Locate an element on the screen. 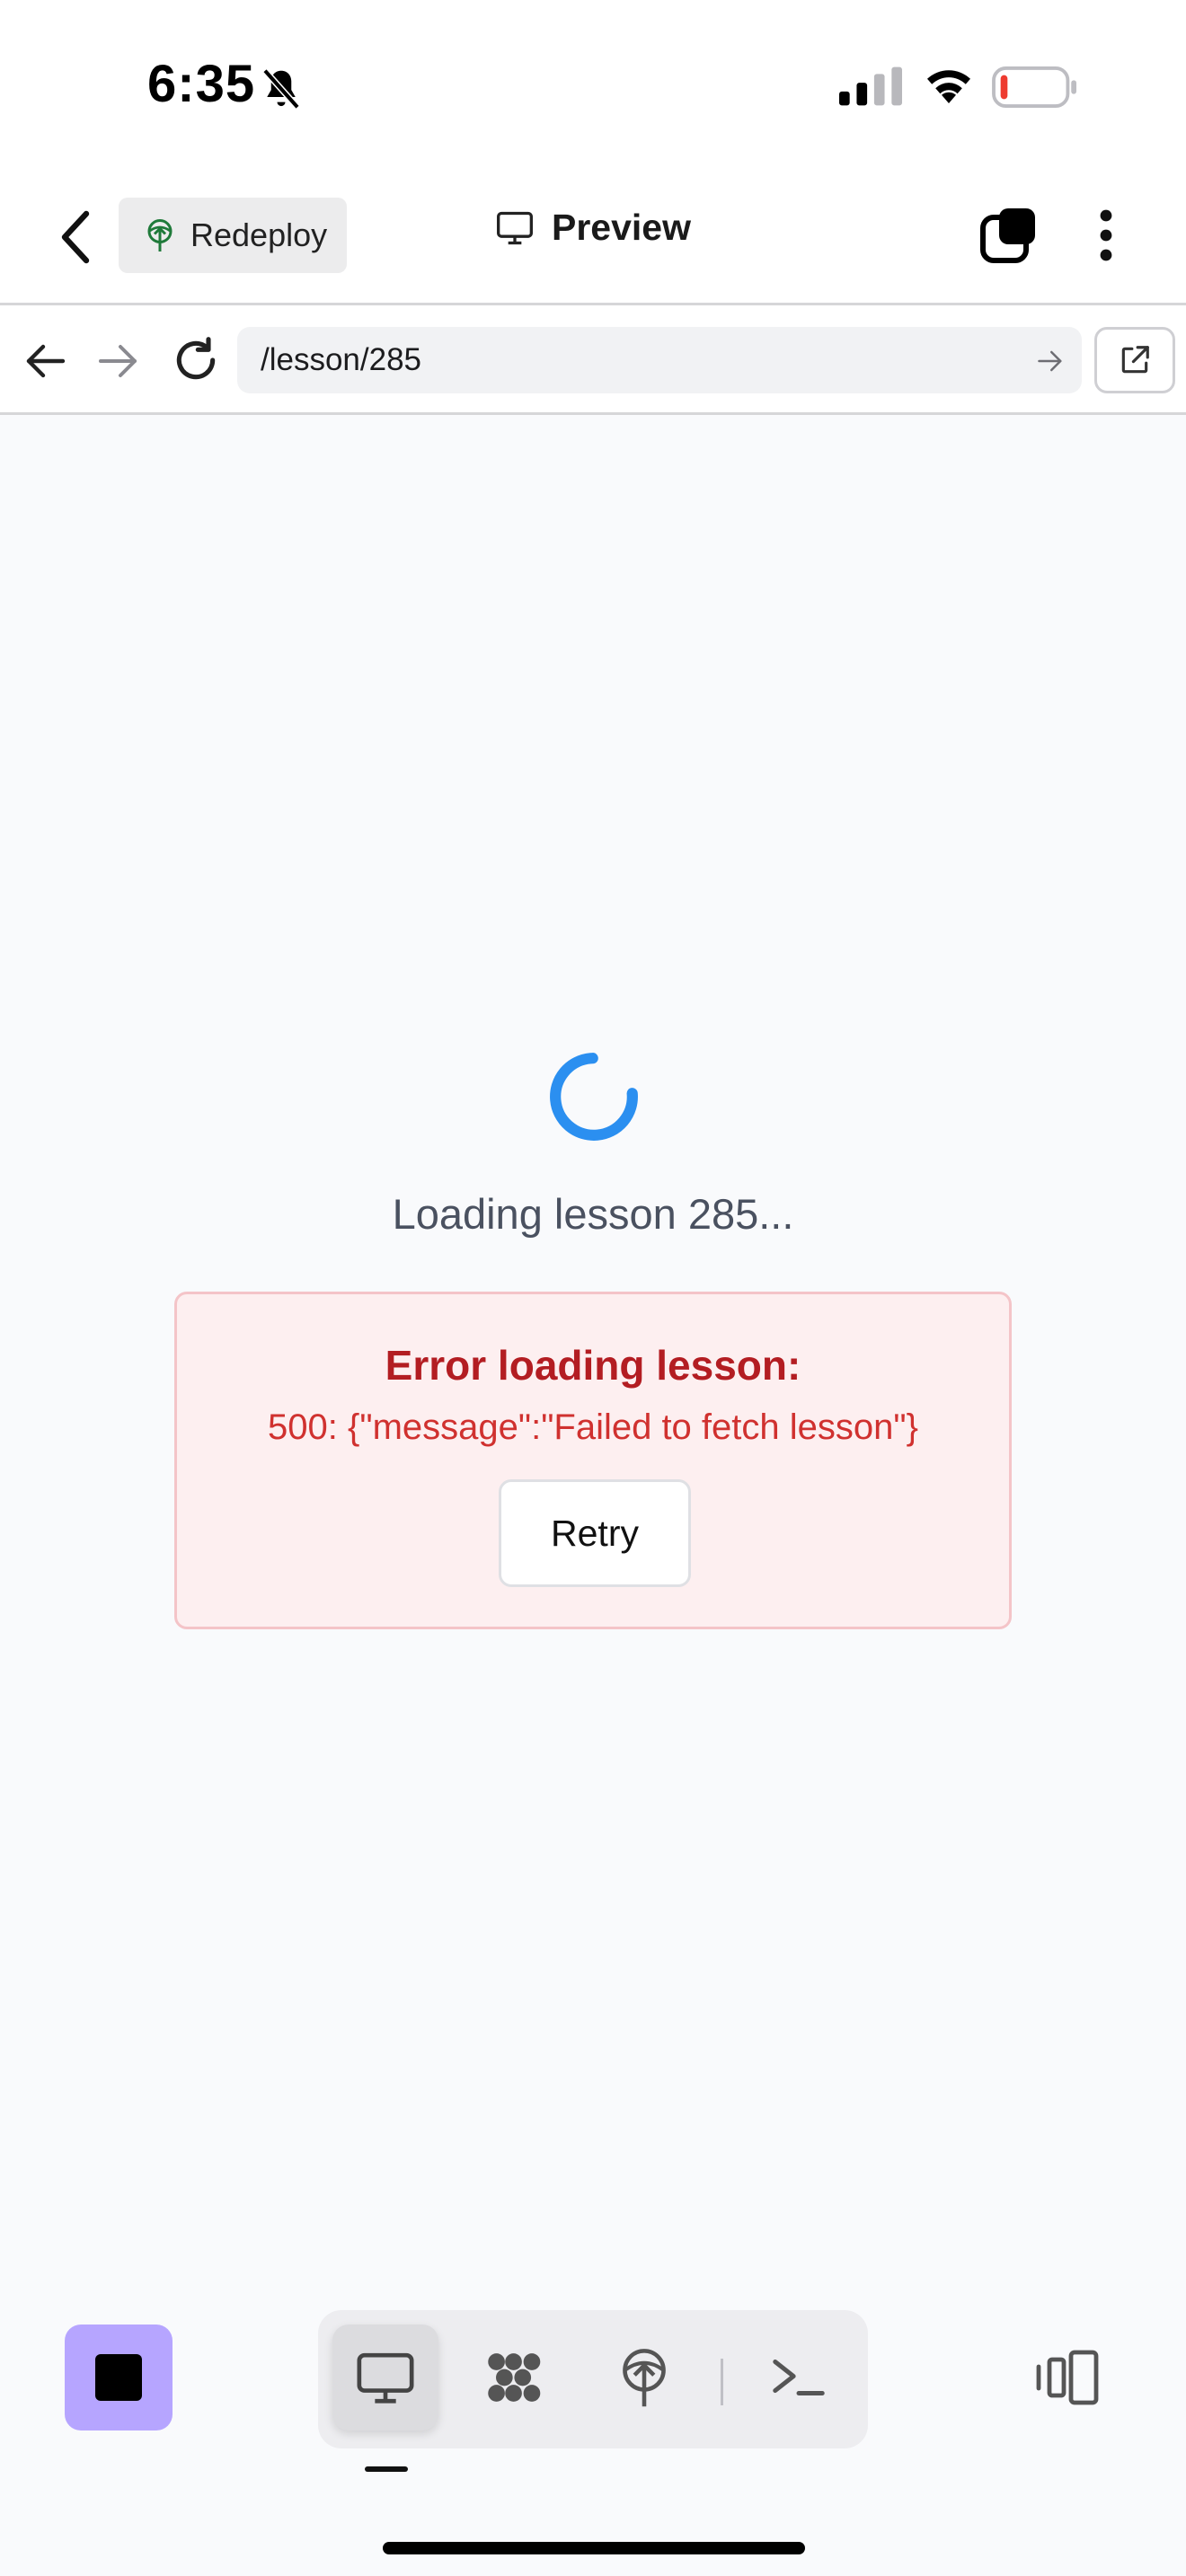  tool-switcher is located at coordinates (593, 2379).